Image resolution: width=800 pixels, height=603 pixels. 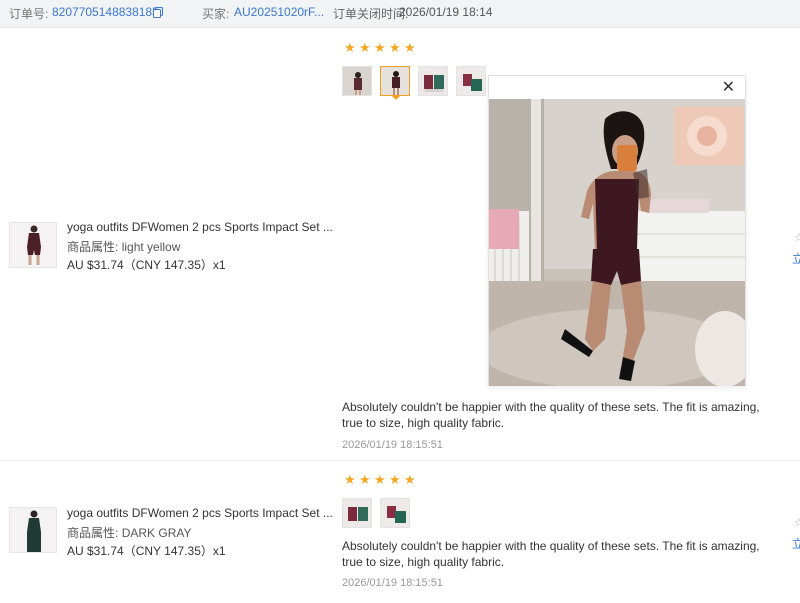 What do you see at coordinates (151, 247) in the screenshot?
I see `attribute-value: light yellow` at bounding box center [151, 247].